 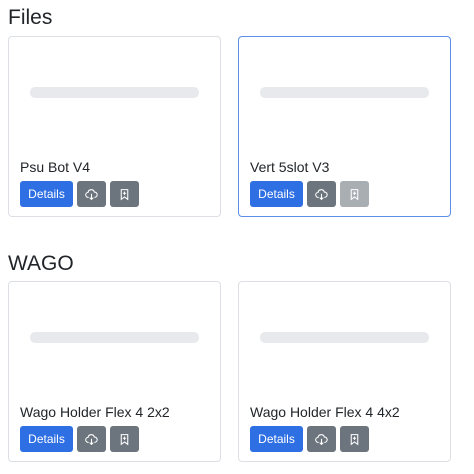 I want to click on card-title: Wago Holder Flex 4 2x2, so click(x=95, y=412).